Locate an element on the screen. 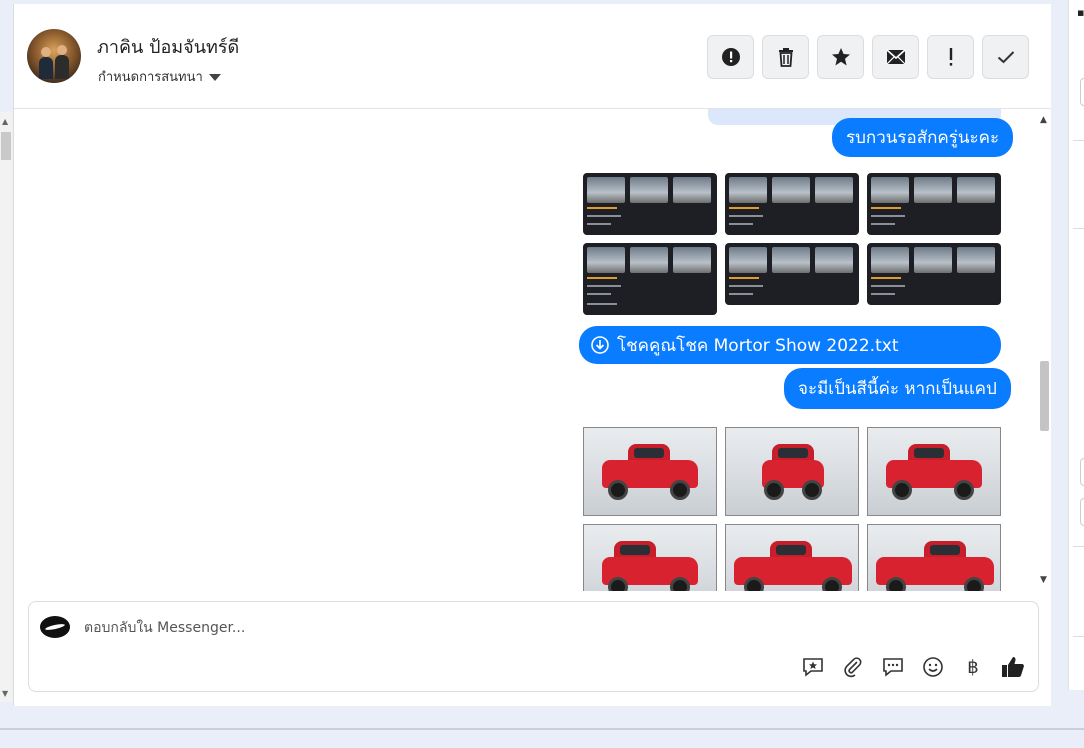 This screenshot has width=1084, height=748. thread-scroll-up-icon: ▲ is located at coordinates (1043, 120).